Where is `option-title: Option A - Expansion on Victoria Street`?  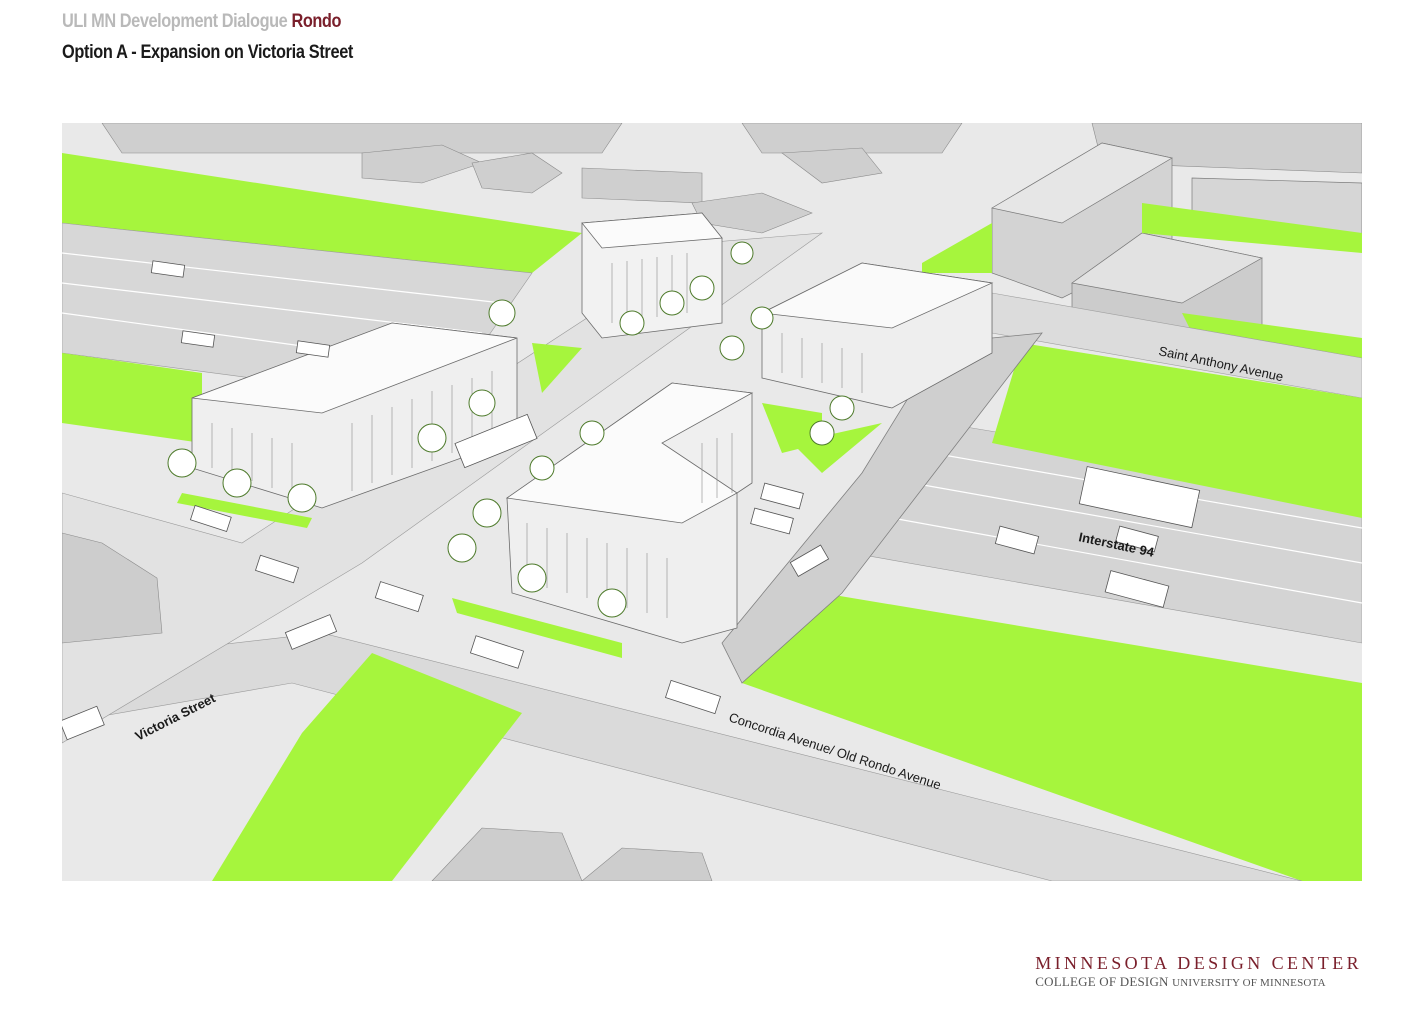 option-title: Option A - Expansion on Victoria Street is located at coordinates (208, 52).